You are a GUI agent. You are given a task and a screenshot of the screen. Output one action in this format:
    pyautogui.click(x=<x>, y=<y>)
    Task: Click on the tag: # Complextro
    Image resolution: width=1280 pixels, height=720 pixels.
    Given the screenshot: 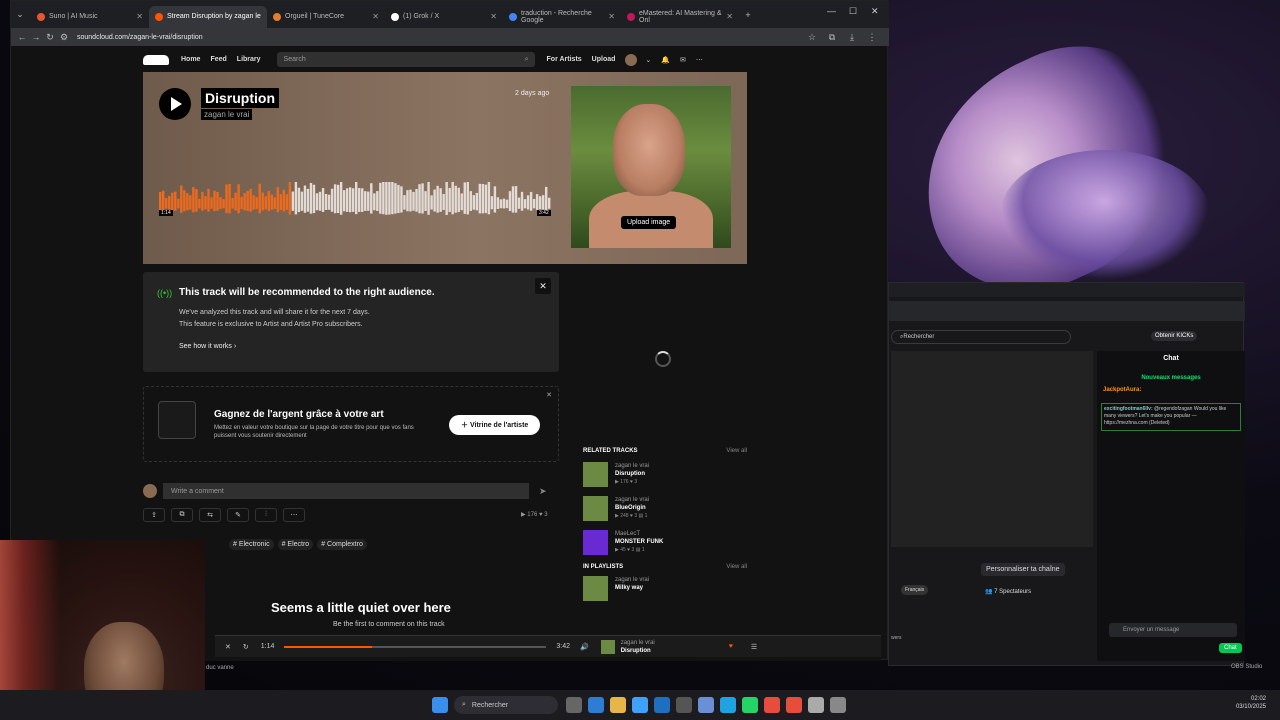 What is the action you would take?
    pyautogui.click(x=342, y=544)
    